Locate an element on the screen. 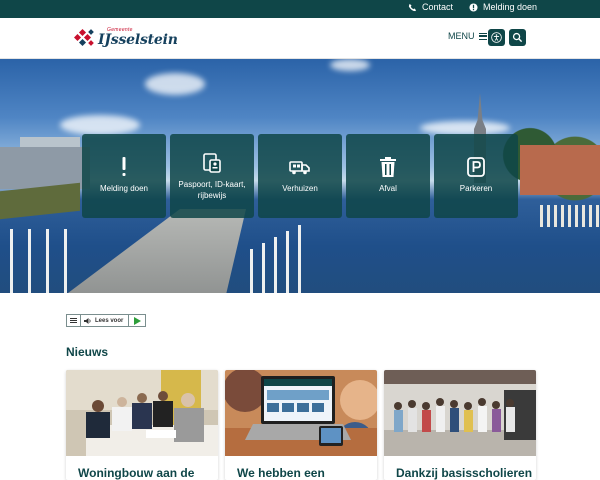 This screenshot has height=480, width=600. fence is located at coordinates (570, 216).